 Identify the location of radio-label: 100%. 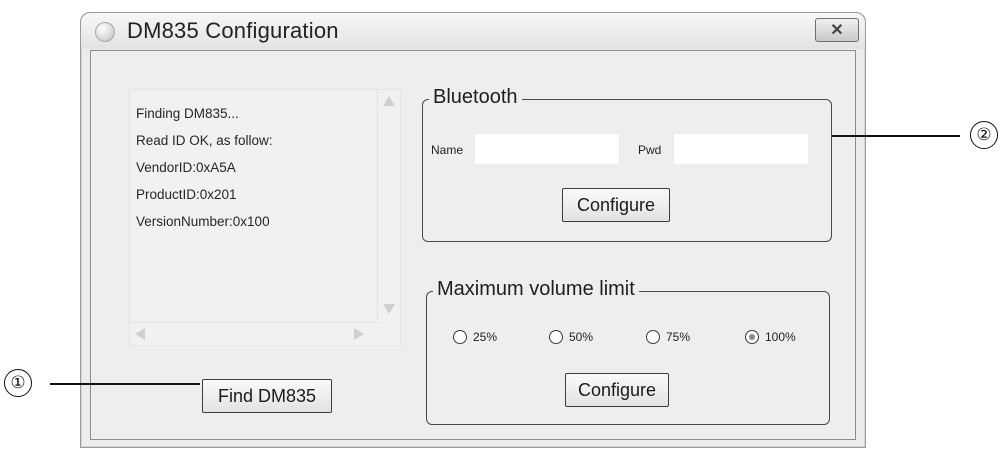
(780, 337).